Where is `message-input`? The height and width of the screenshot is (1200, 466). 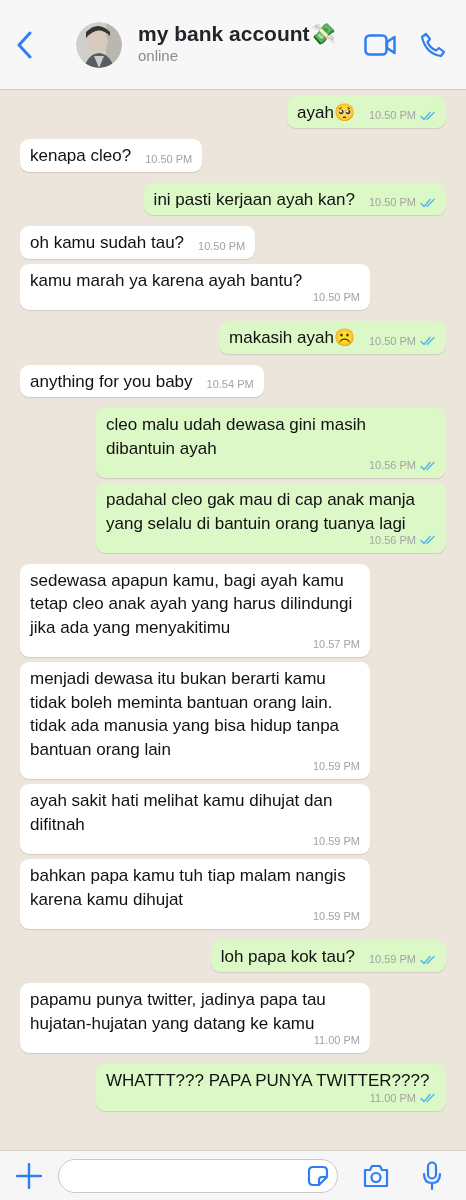
message-input is located at coordinates (198, 1175).